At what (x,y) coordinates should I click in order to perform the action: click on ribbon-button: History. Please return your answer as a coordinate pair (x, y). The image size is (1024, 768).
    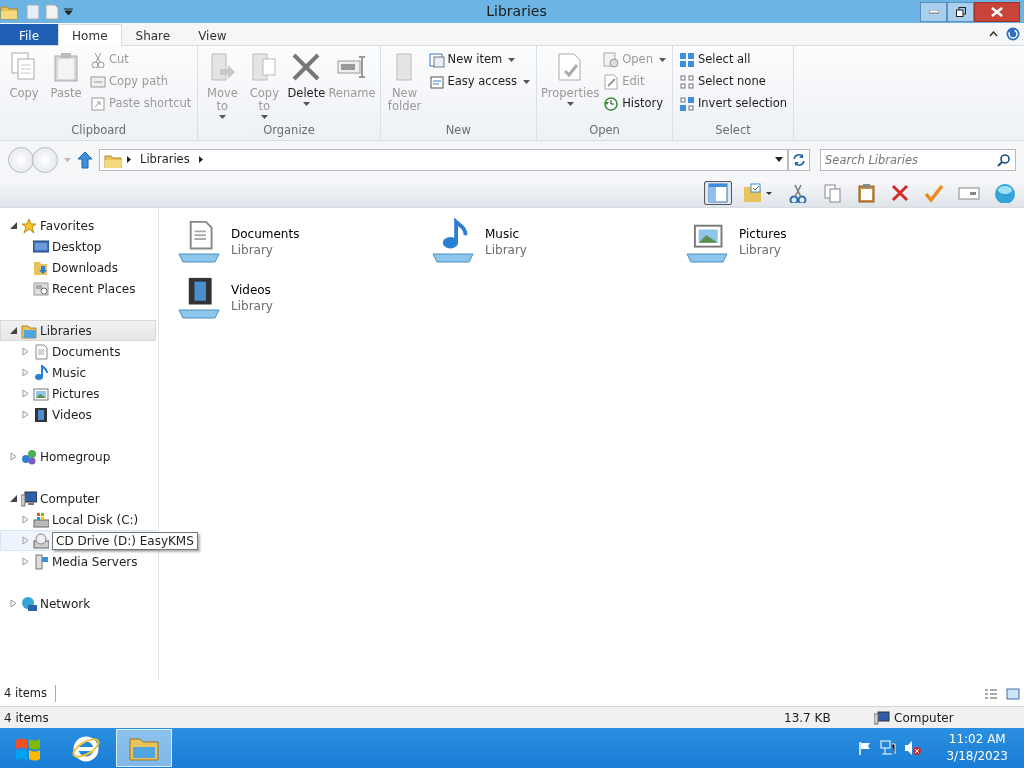
    Looking at the image, I should click on (634, 104).